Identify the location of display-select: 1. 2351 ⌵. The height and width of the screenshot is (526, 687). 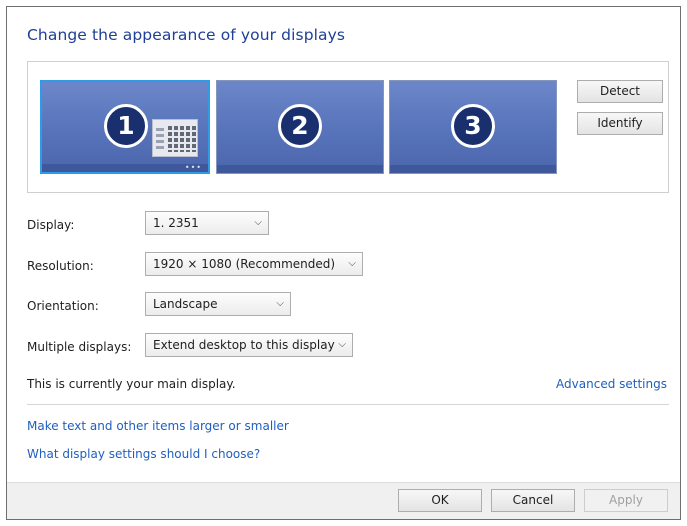
(207, 223).